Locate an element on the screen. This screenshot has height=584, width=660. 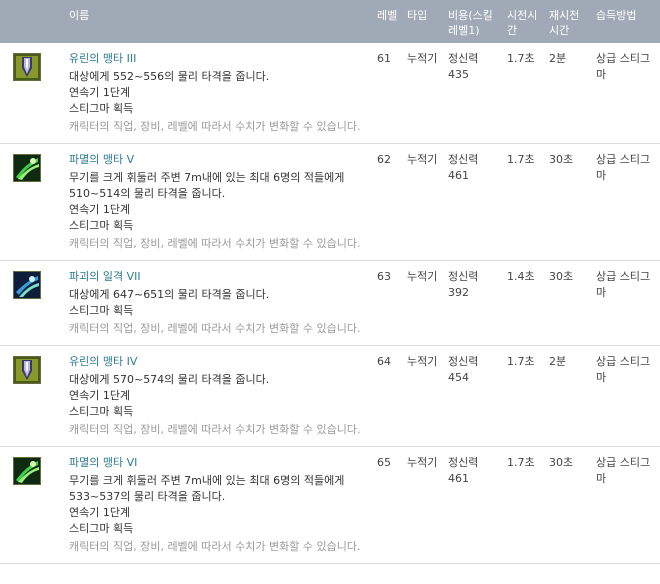
header-level: 레벨 is located at coordinates (387, 15).